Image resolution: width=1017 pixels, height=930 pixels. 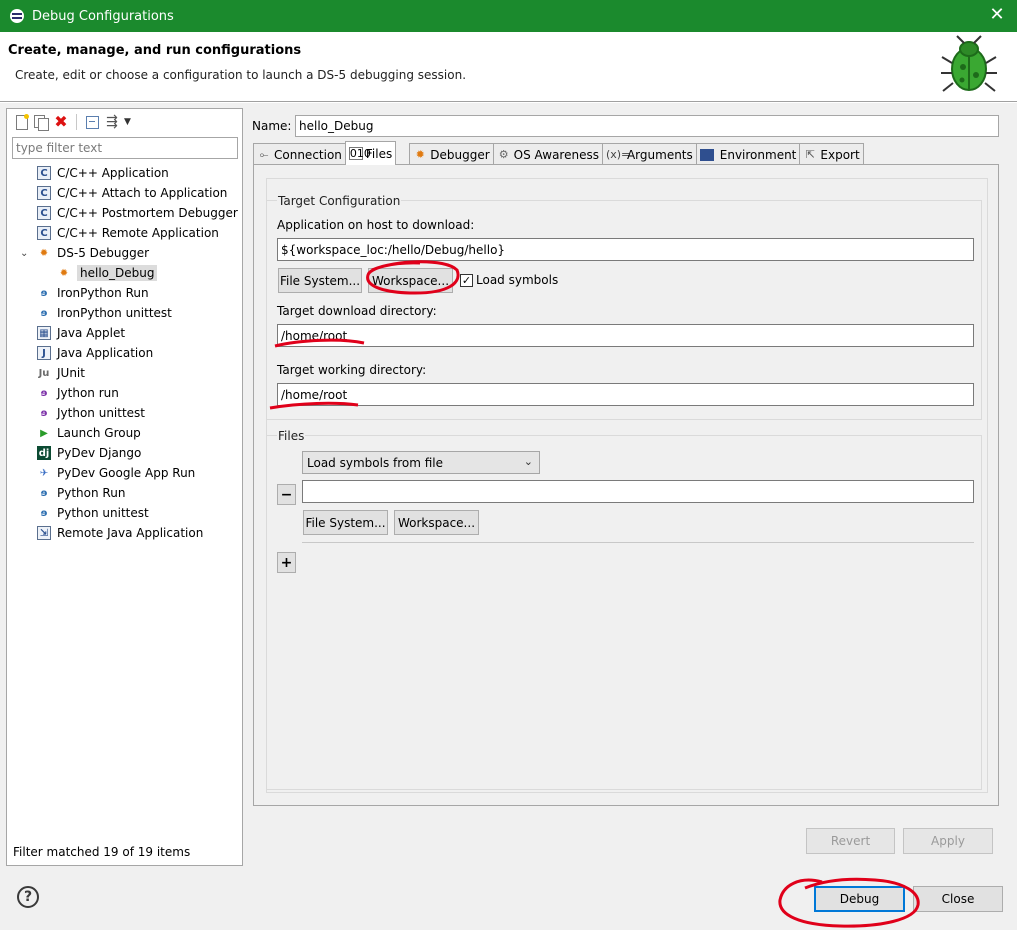 I want to click on tree-item: C C/C++ Remote Application, so click(x=124, y=233).